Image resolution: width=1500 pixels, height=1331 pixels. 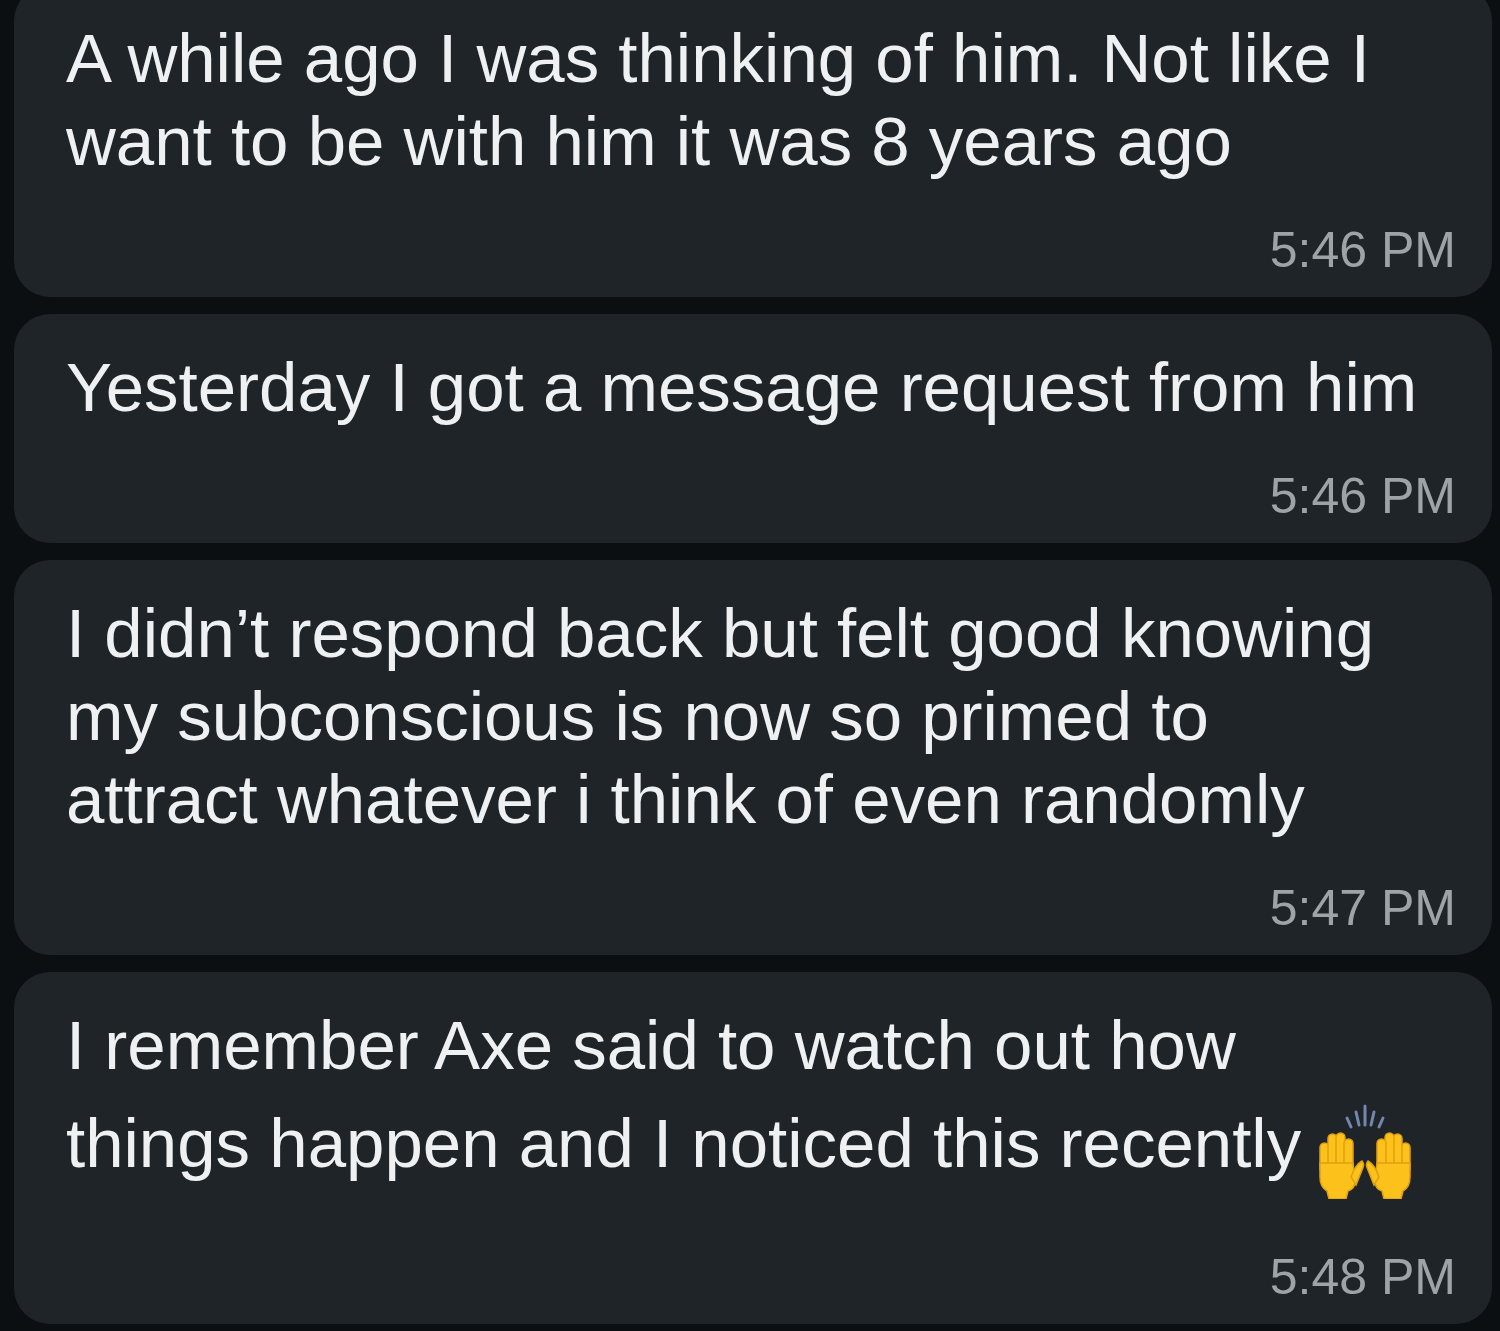 What do you see at coordinates (1362, 908) in the screenshot?
I see `message-time: 5:47 PM` at bounding box center [1362, 908].